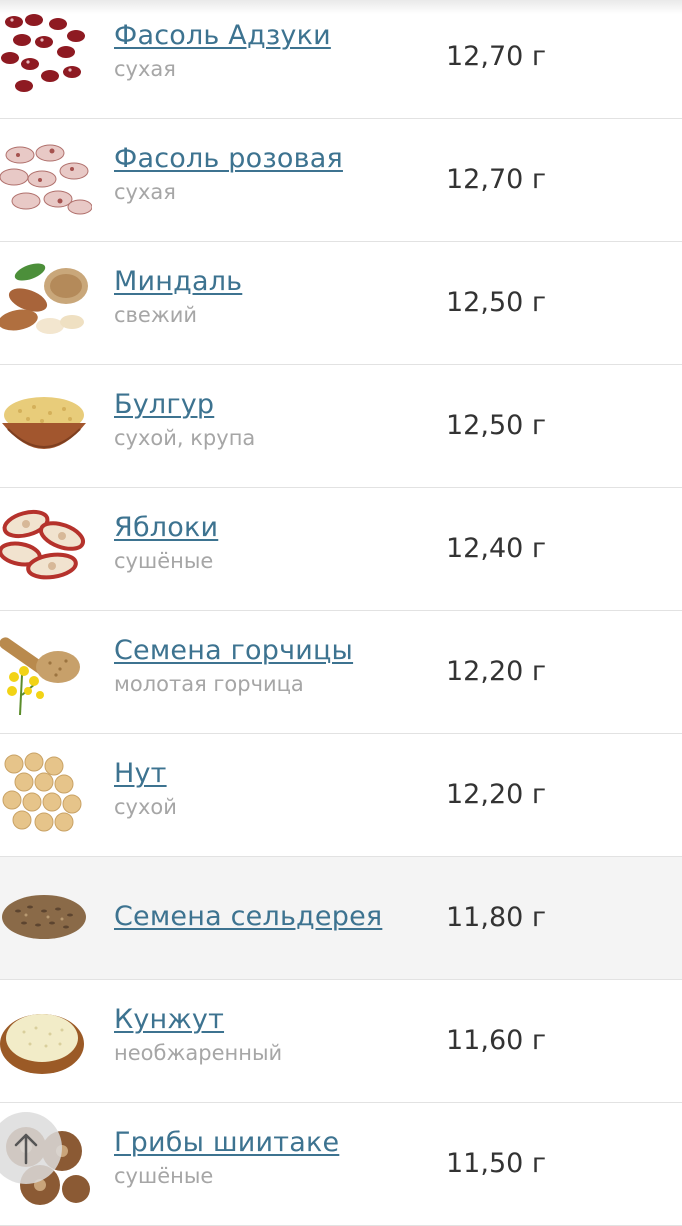  I want to click on item-text: Миндаль свежий, so click(178, 296).